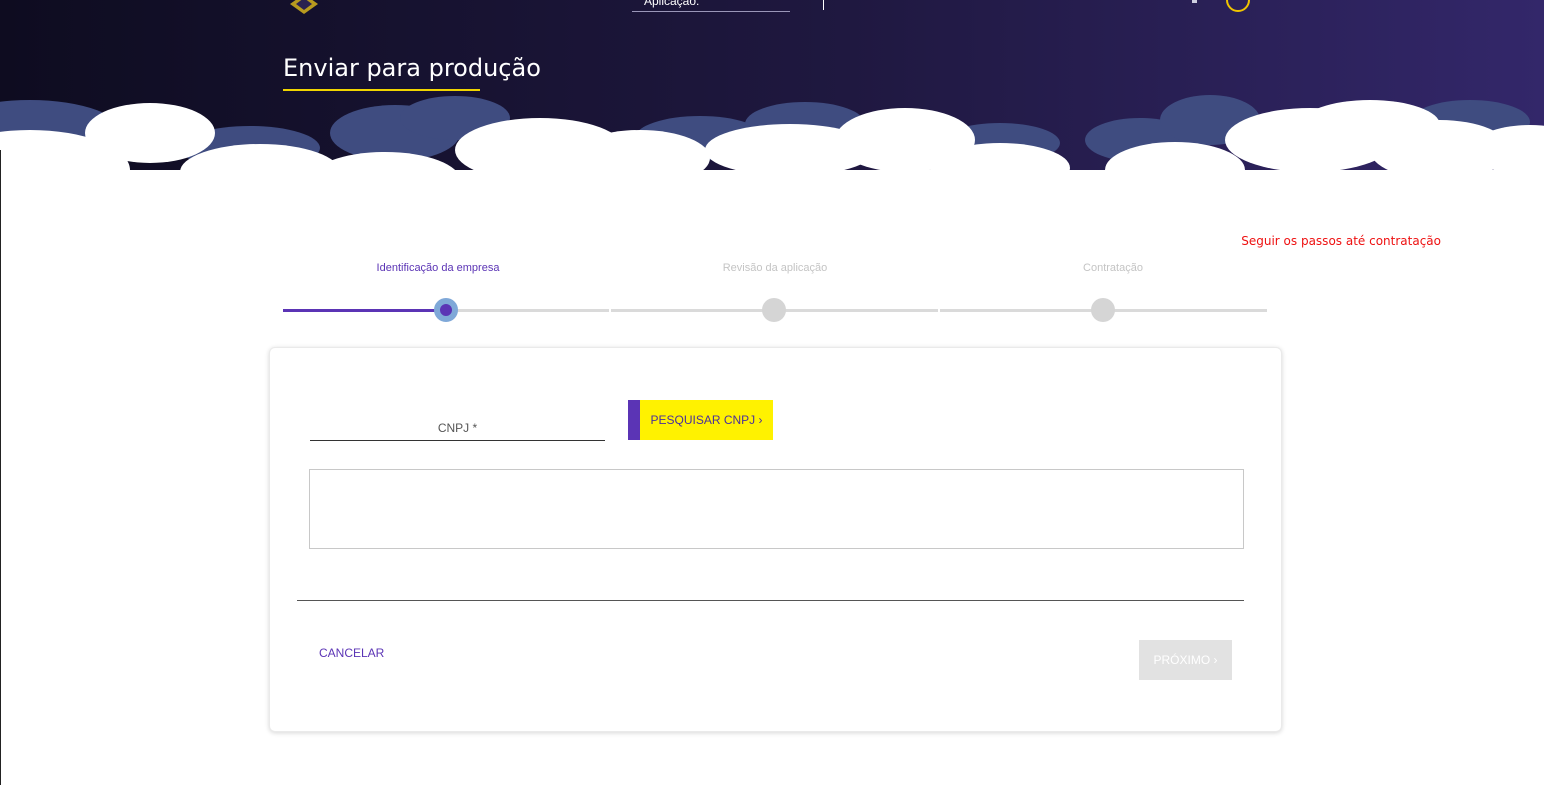 The image size is (1544, 785). What do you see at coordinates (776, 509) in the screenshot?
I see `company-result-box` at bounding box center [776, 509].